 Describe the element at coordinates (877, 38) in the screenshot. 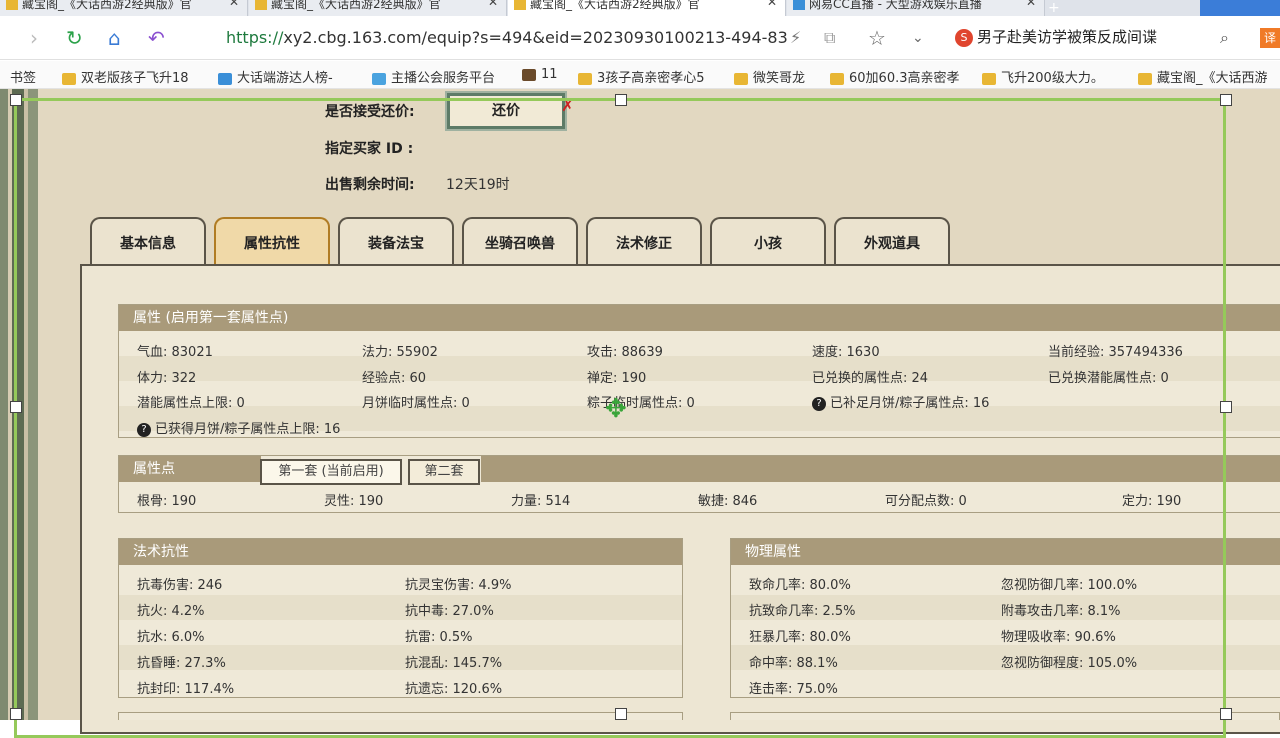

I see `star-icon: ☆` at that location.